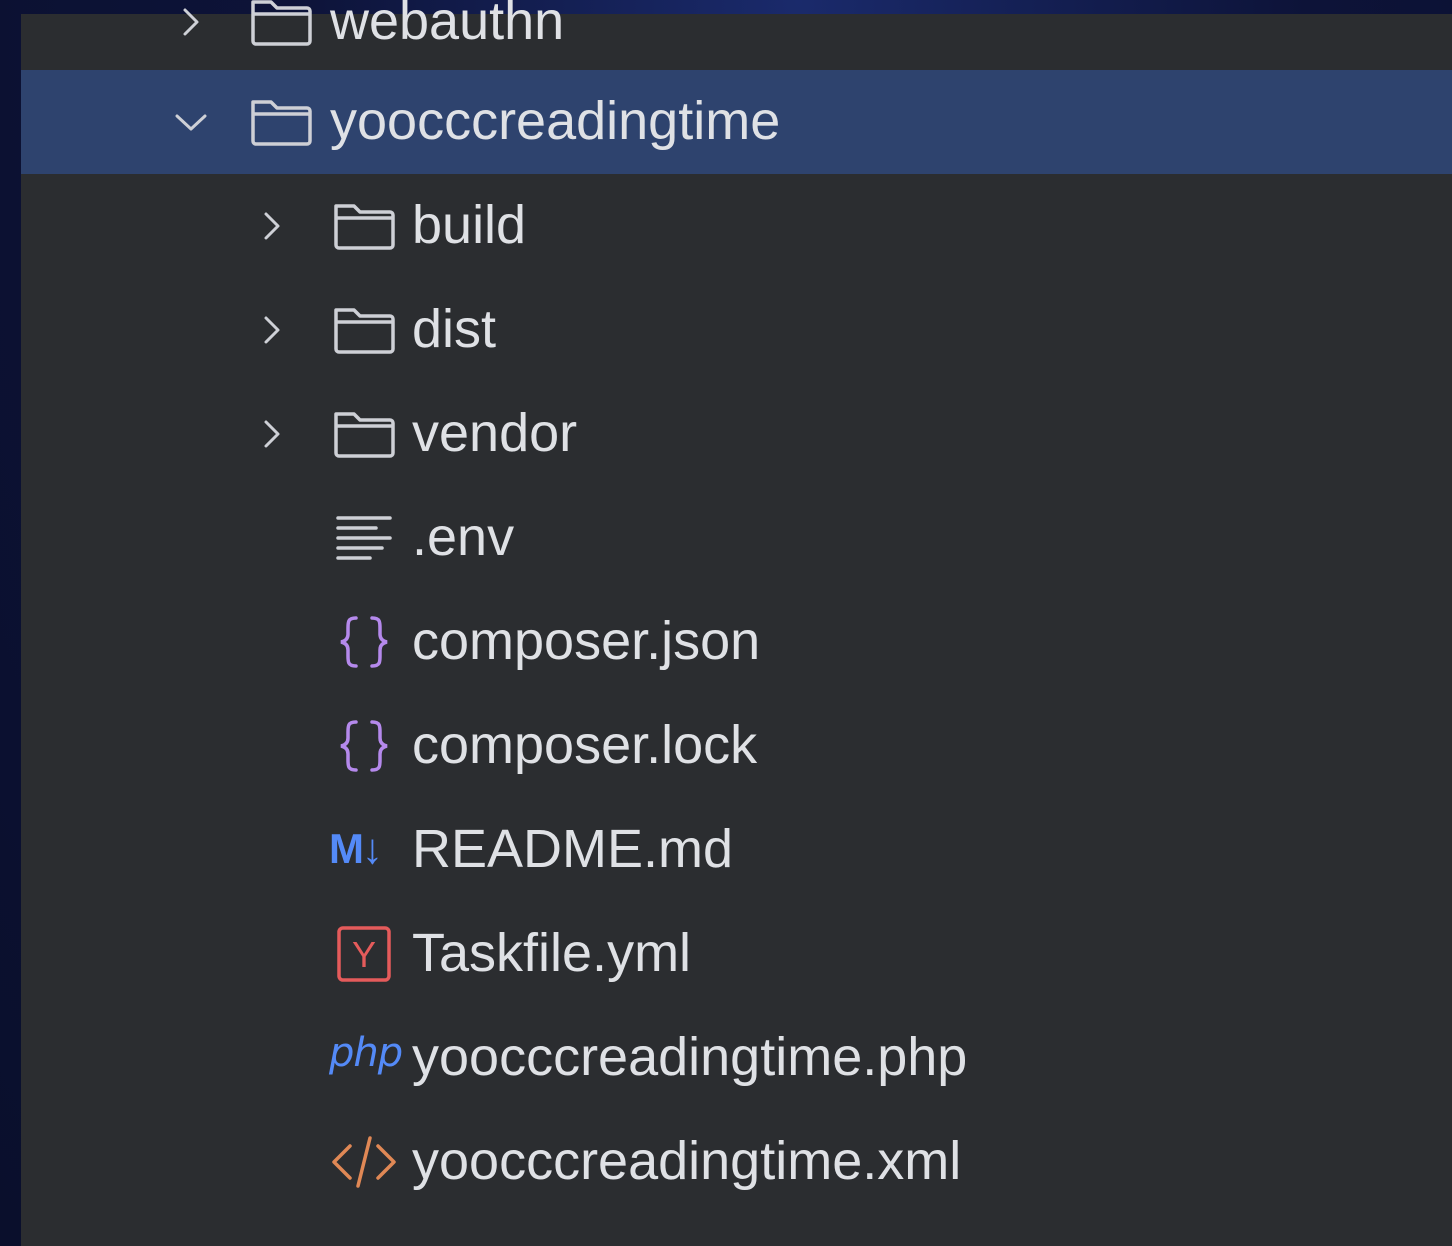 The image size is (1452, 1246). What do you see at coordinates (356, 848) in the screenshot?
I see `markdown-icon: M↓` at bounding box center [356, 848].